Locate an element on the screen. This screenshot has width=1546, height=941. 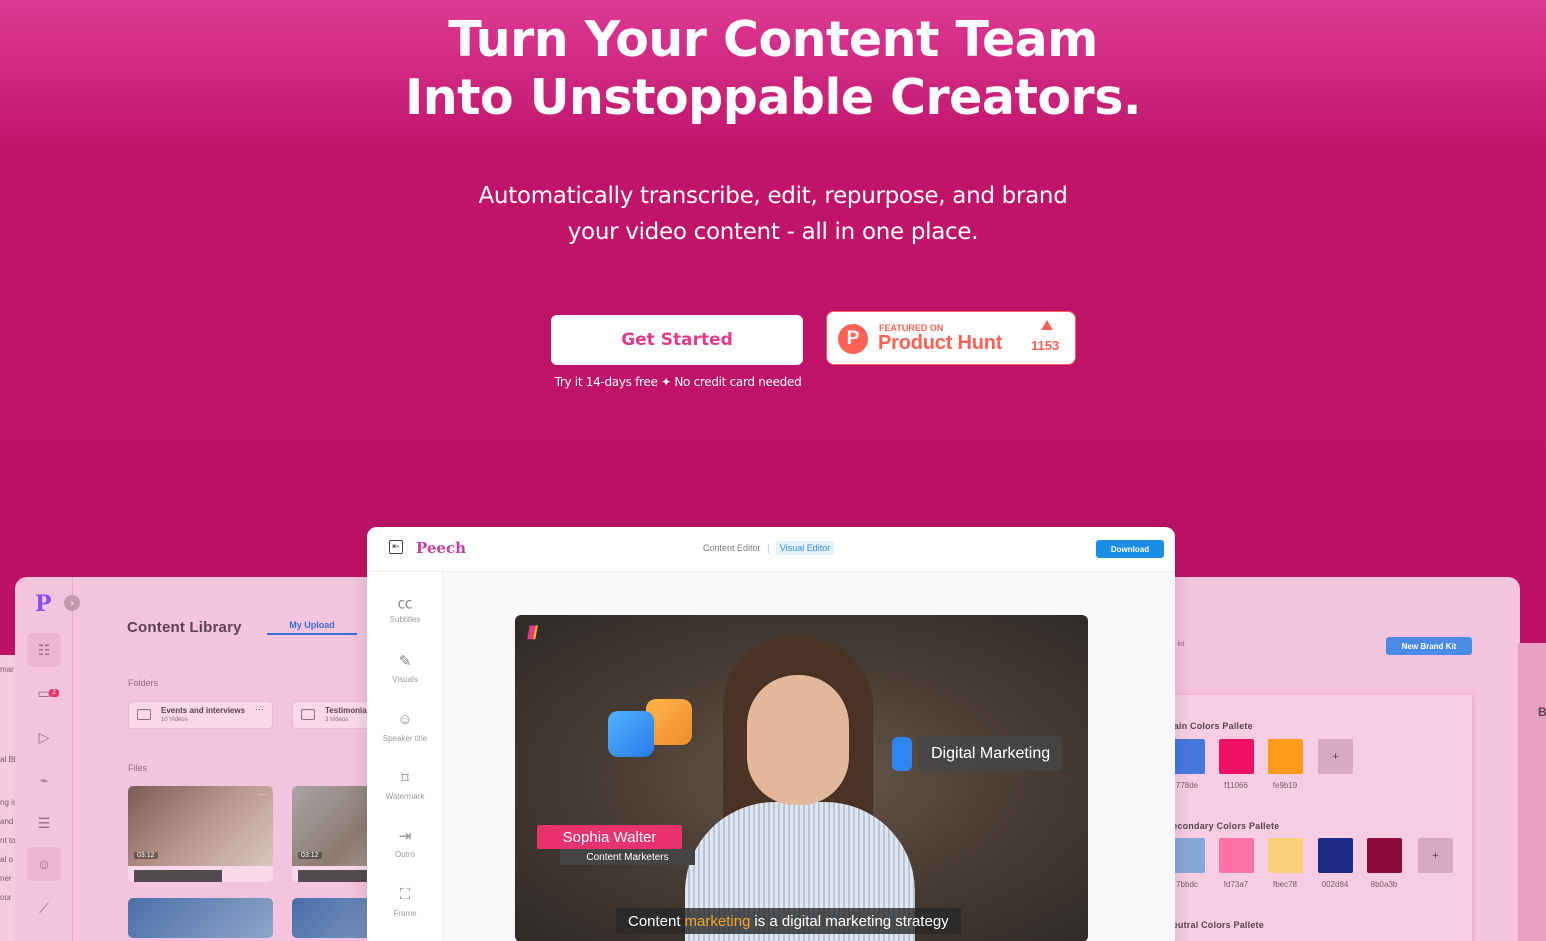
file-card: 03:12 Tips for an effective is located at coordinates (333, 834).